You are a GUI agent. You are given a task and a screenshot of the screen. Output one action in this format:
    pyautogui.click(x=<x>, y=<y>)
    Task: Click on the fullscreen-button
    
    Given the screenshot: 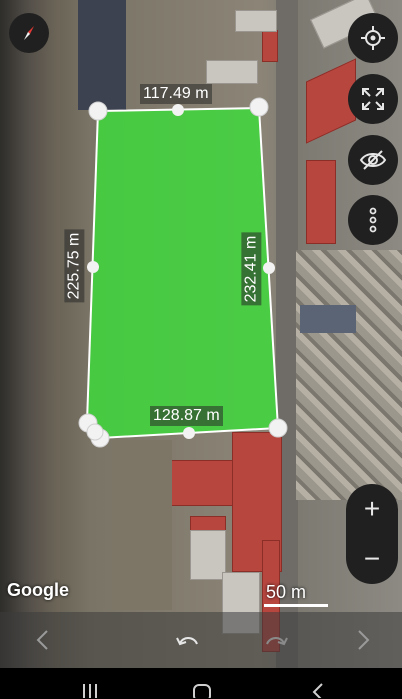 What is the action you would take?
    pyautogui.click(x=373, y=99)
    